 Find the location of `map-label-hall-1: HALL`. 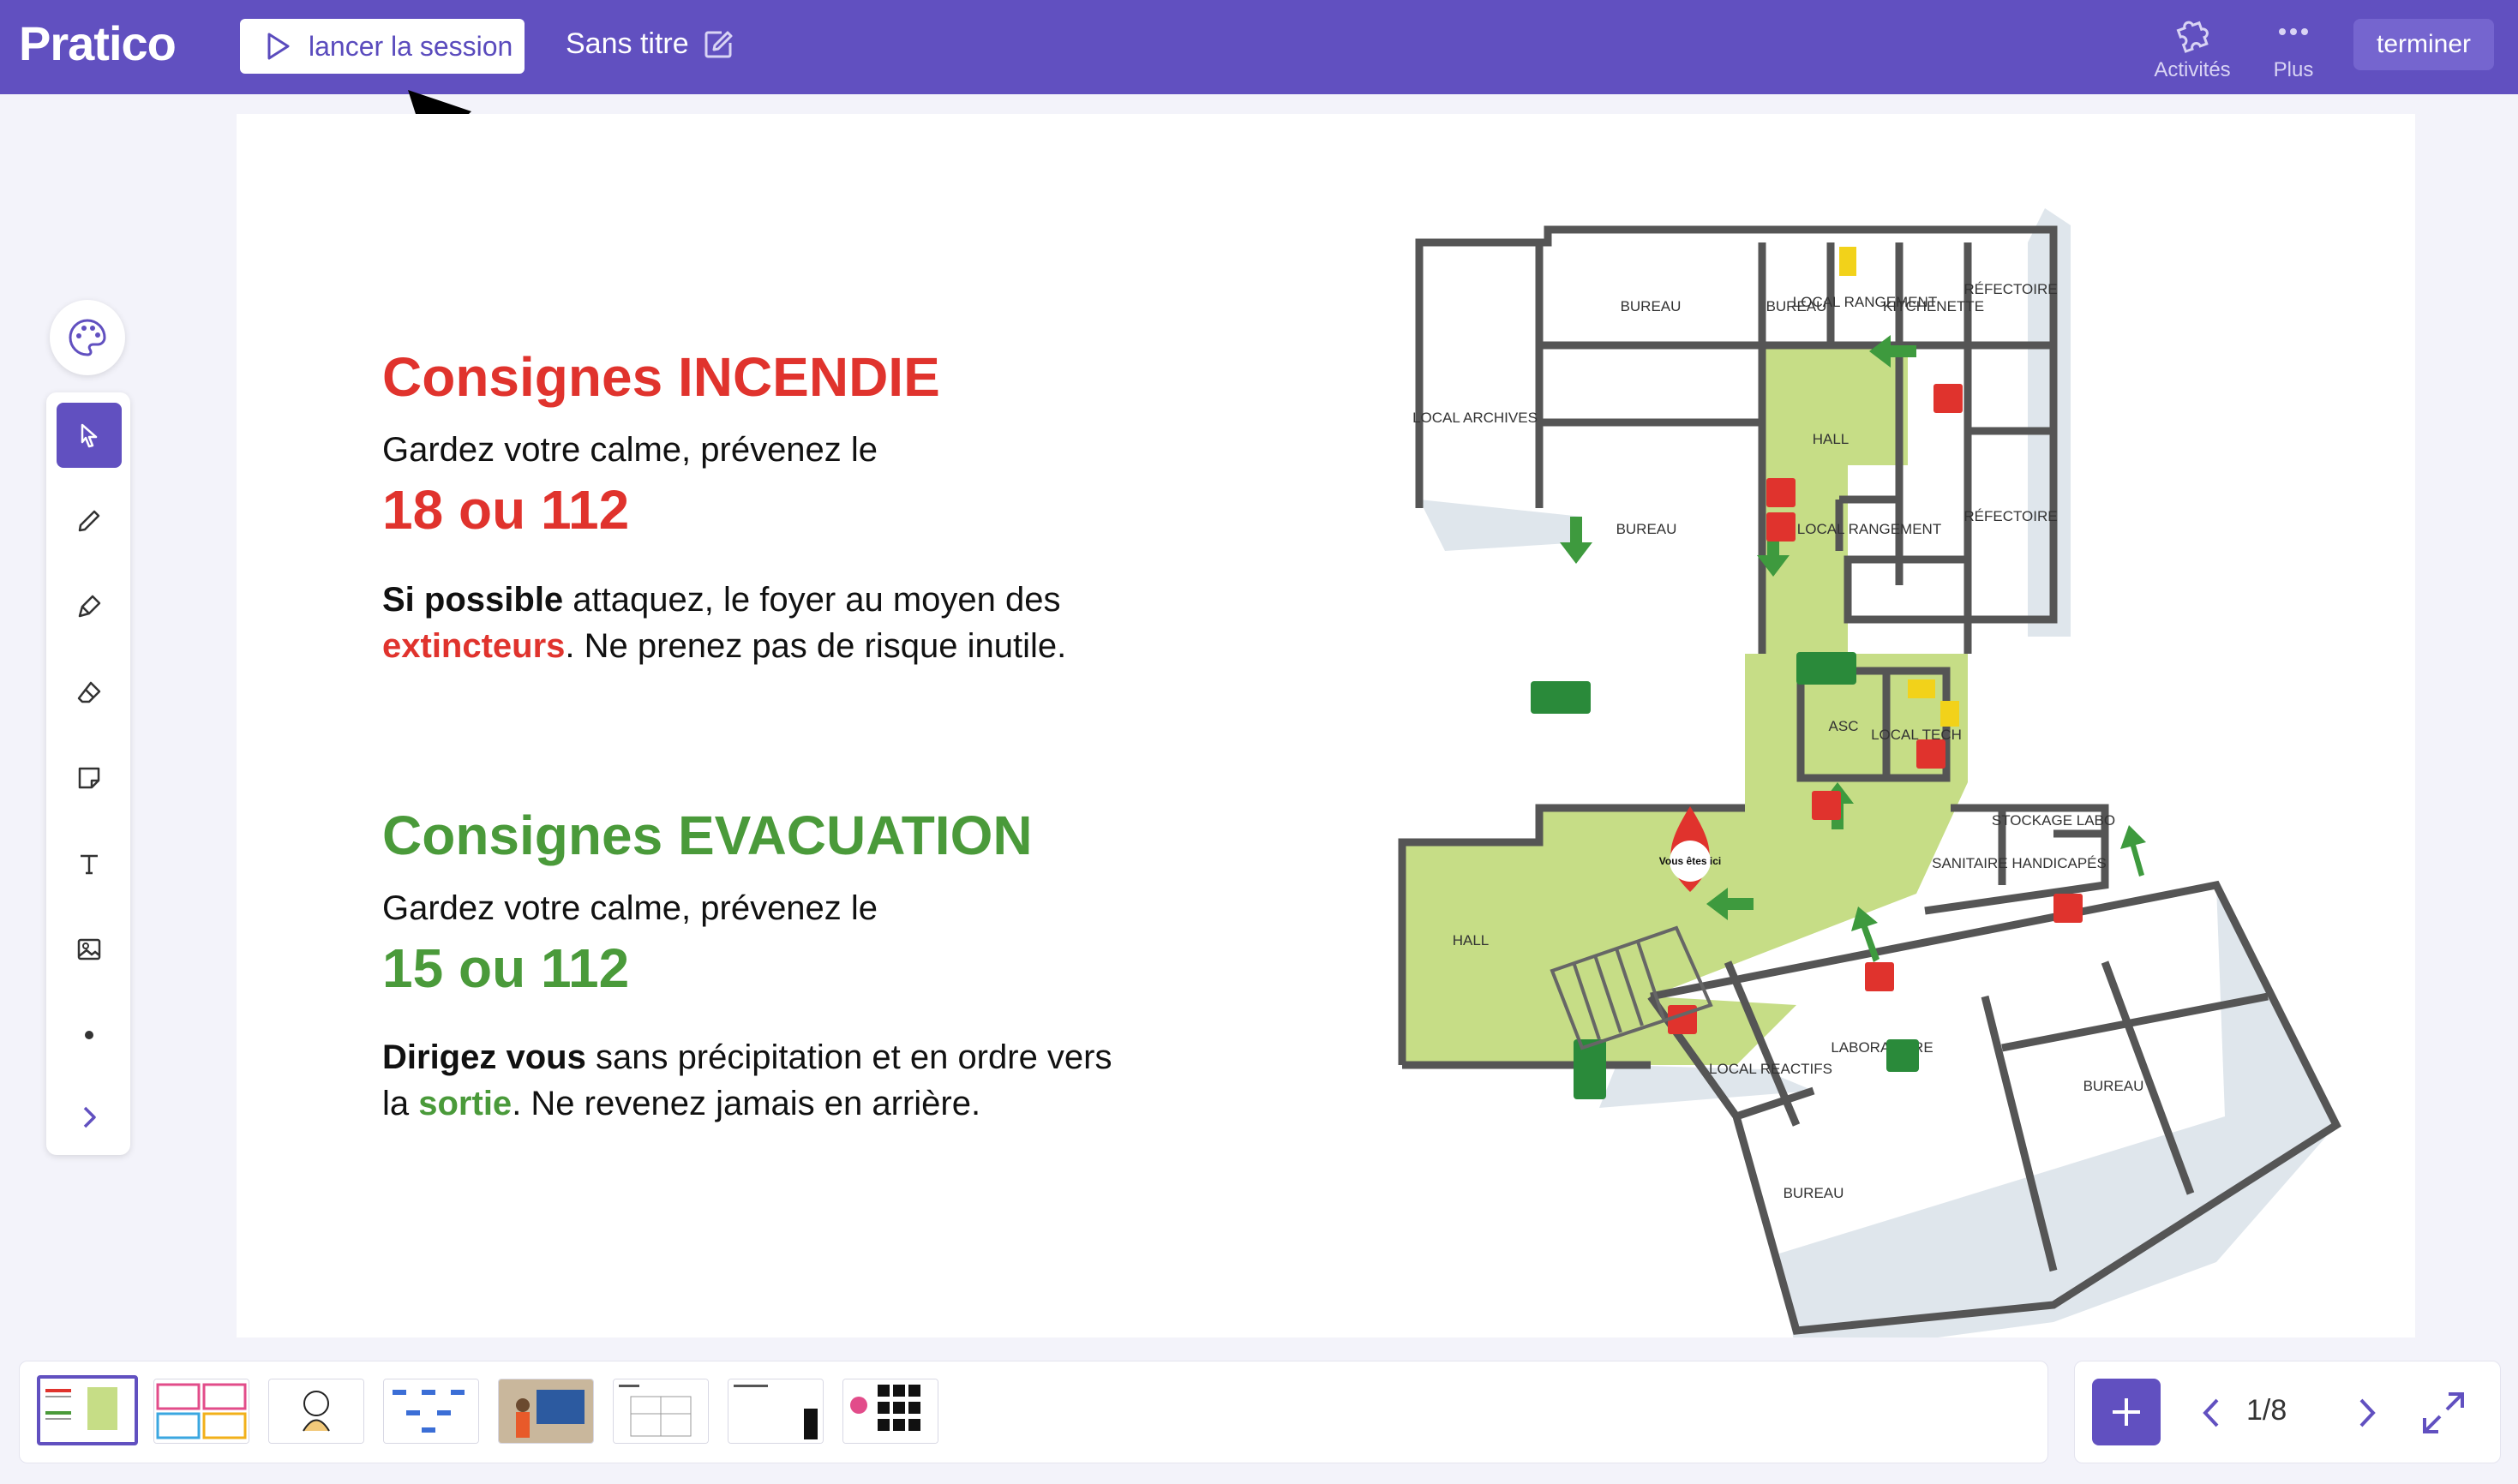

map-label-hall-1: HALL is located at coordinates (1831, 439).